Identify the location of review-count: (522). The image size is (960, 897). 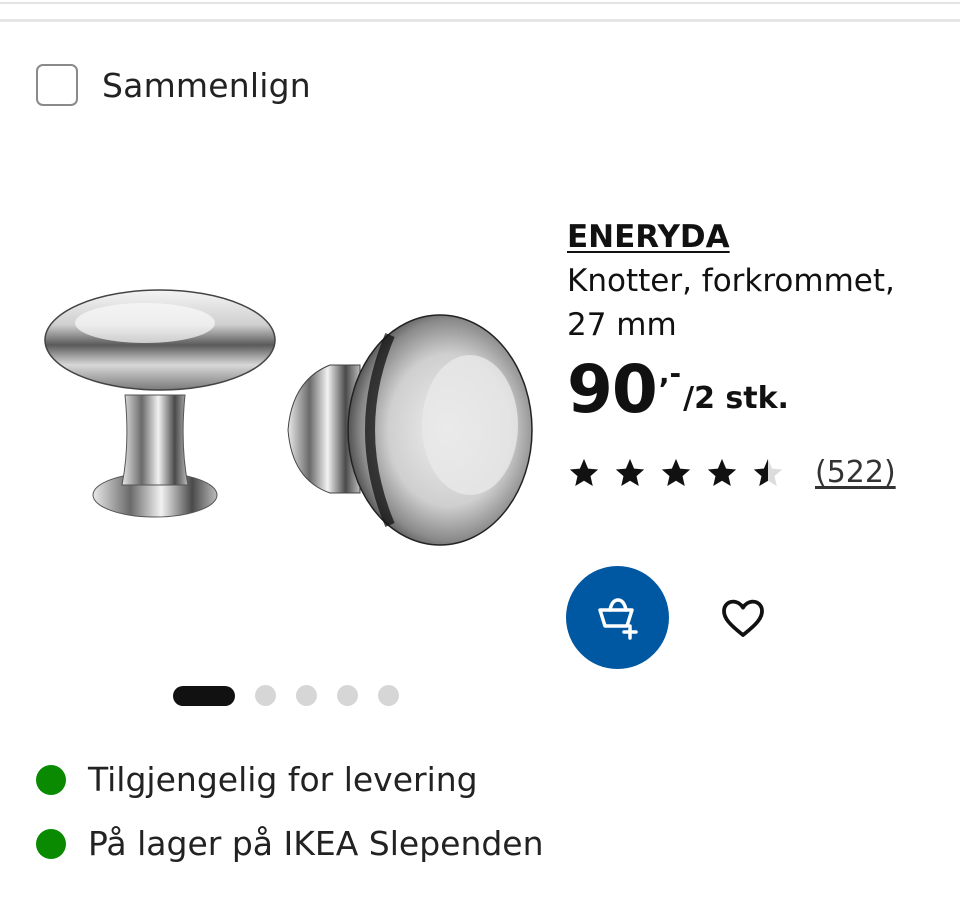
(855, 472).